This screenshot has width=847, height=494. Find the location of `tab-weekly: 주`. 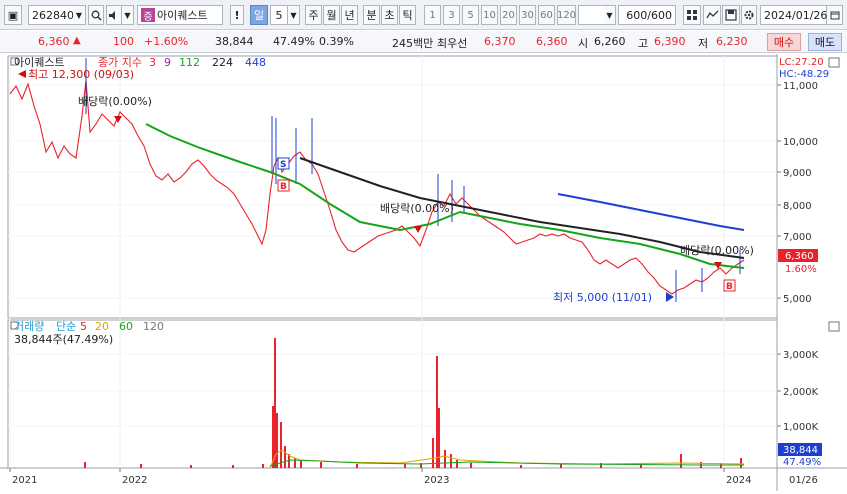

tab-weekly: 주 is located at coordinates (313, 15).